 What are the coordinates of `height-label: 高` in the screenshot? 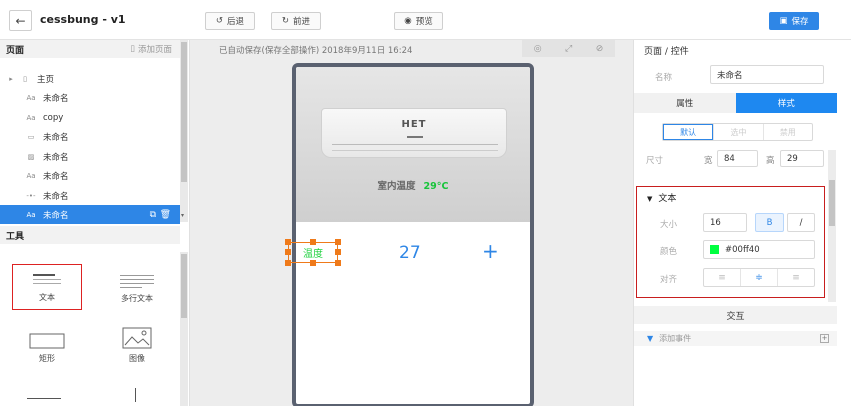 It's located at (770, 161).